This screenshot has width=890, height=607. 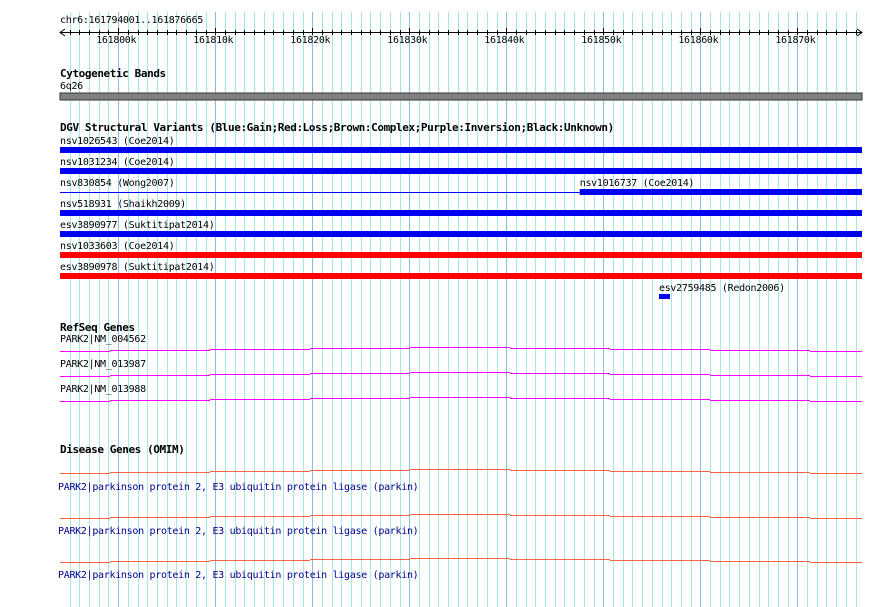 I want to click on cytoband-label: 6q26, so click(x=71, y=86).